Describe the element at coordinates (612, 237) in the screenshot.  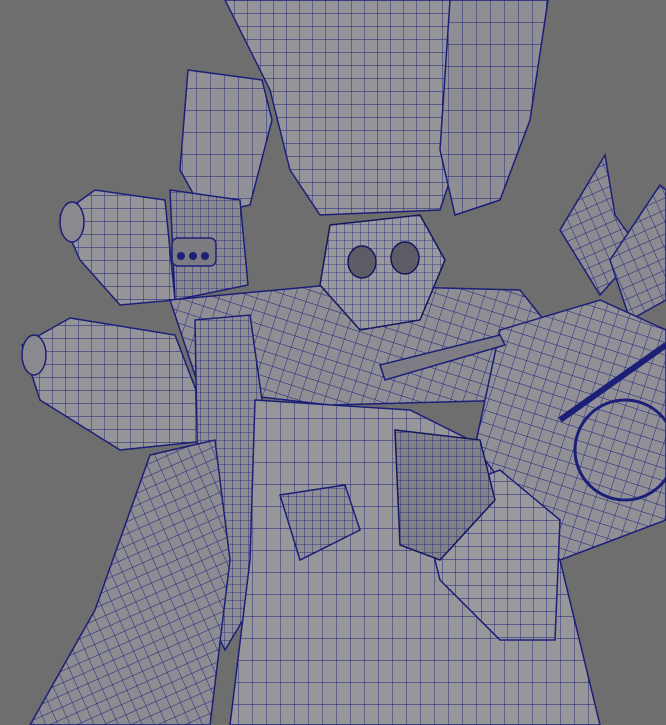
I see `horn-ornament-mesh` at that location.